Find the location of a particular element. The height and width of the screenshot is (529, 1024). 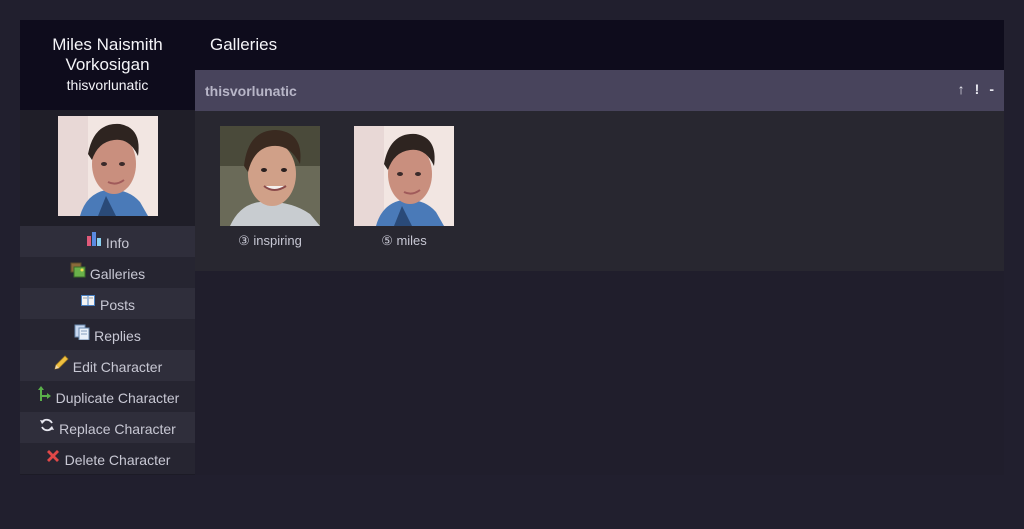

chart-icon is located at coordinates (94, 239).